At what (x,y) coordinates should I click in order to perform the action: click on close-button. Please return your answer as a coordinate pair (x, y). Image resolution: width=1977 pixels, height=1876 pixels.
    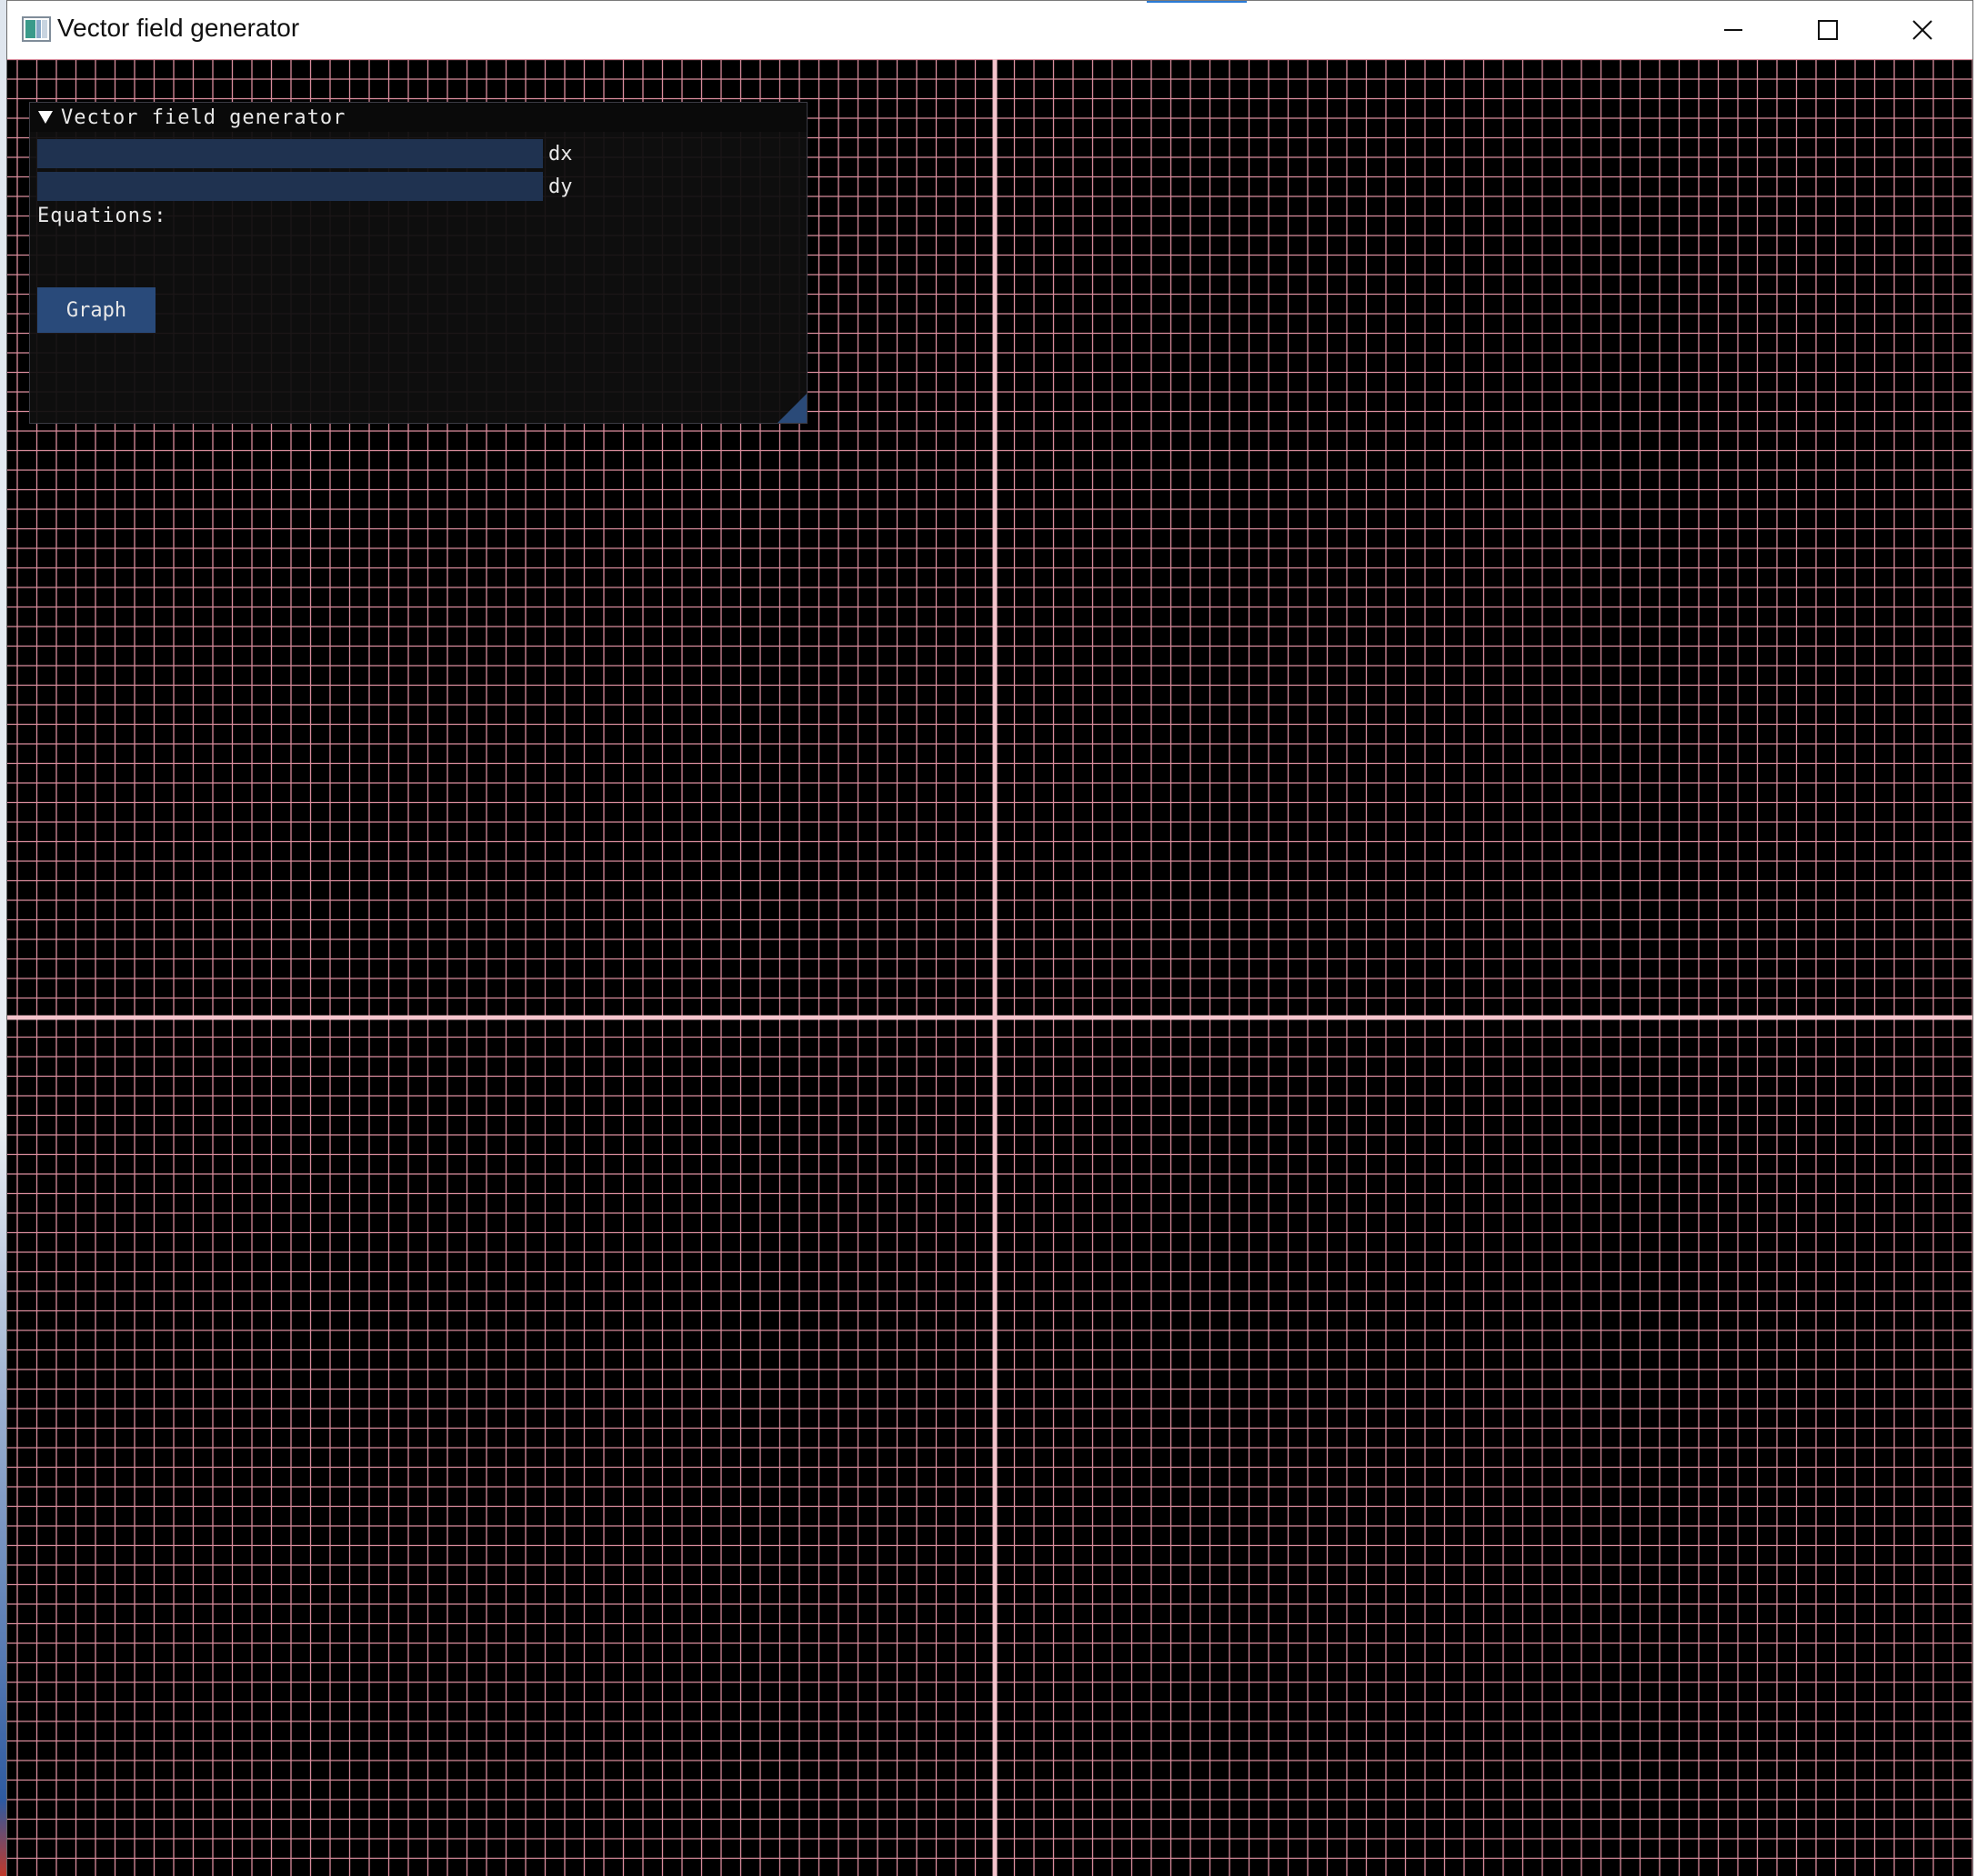
    Looking at the image, I should click on (1922, 30).